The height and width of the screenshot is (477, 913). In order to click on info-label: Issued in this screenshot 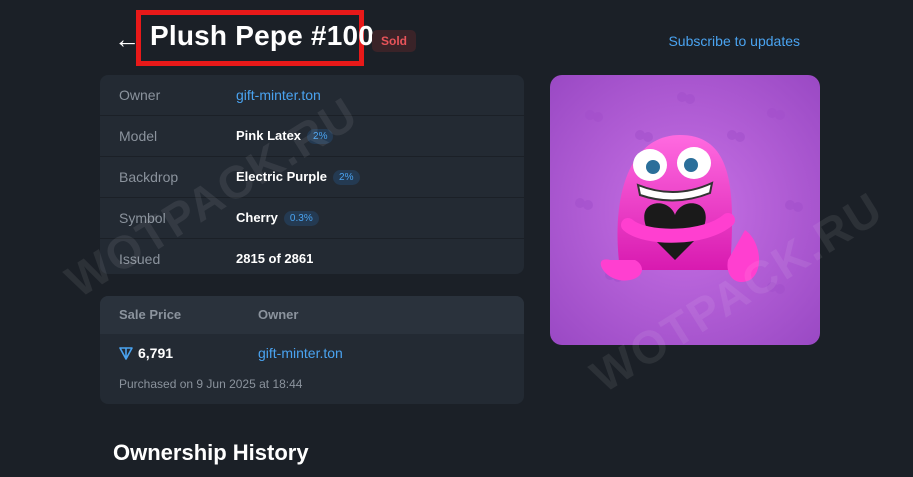, I will do `click(140, 259)`.